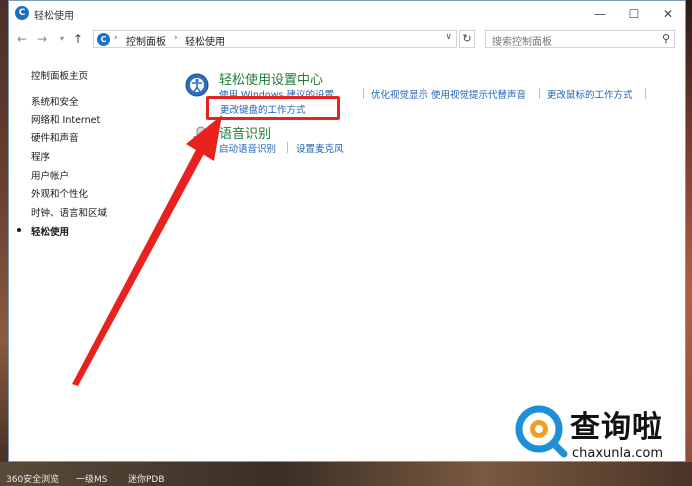 This screenshot has height=486, width=692. I want to click on watermark-url: chaxunla.com, so click(617, 453).